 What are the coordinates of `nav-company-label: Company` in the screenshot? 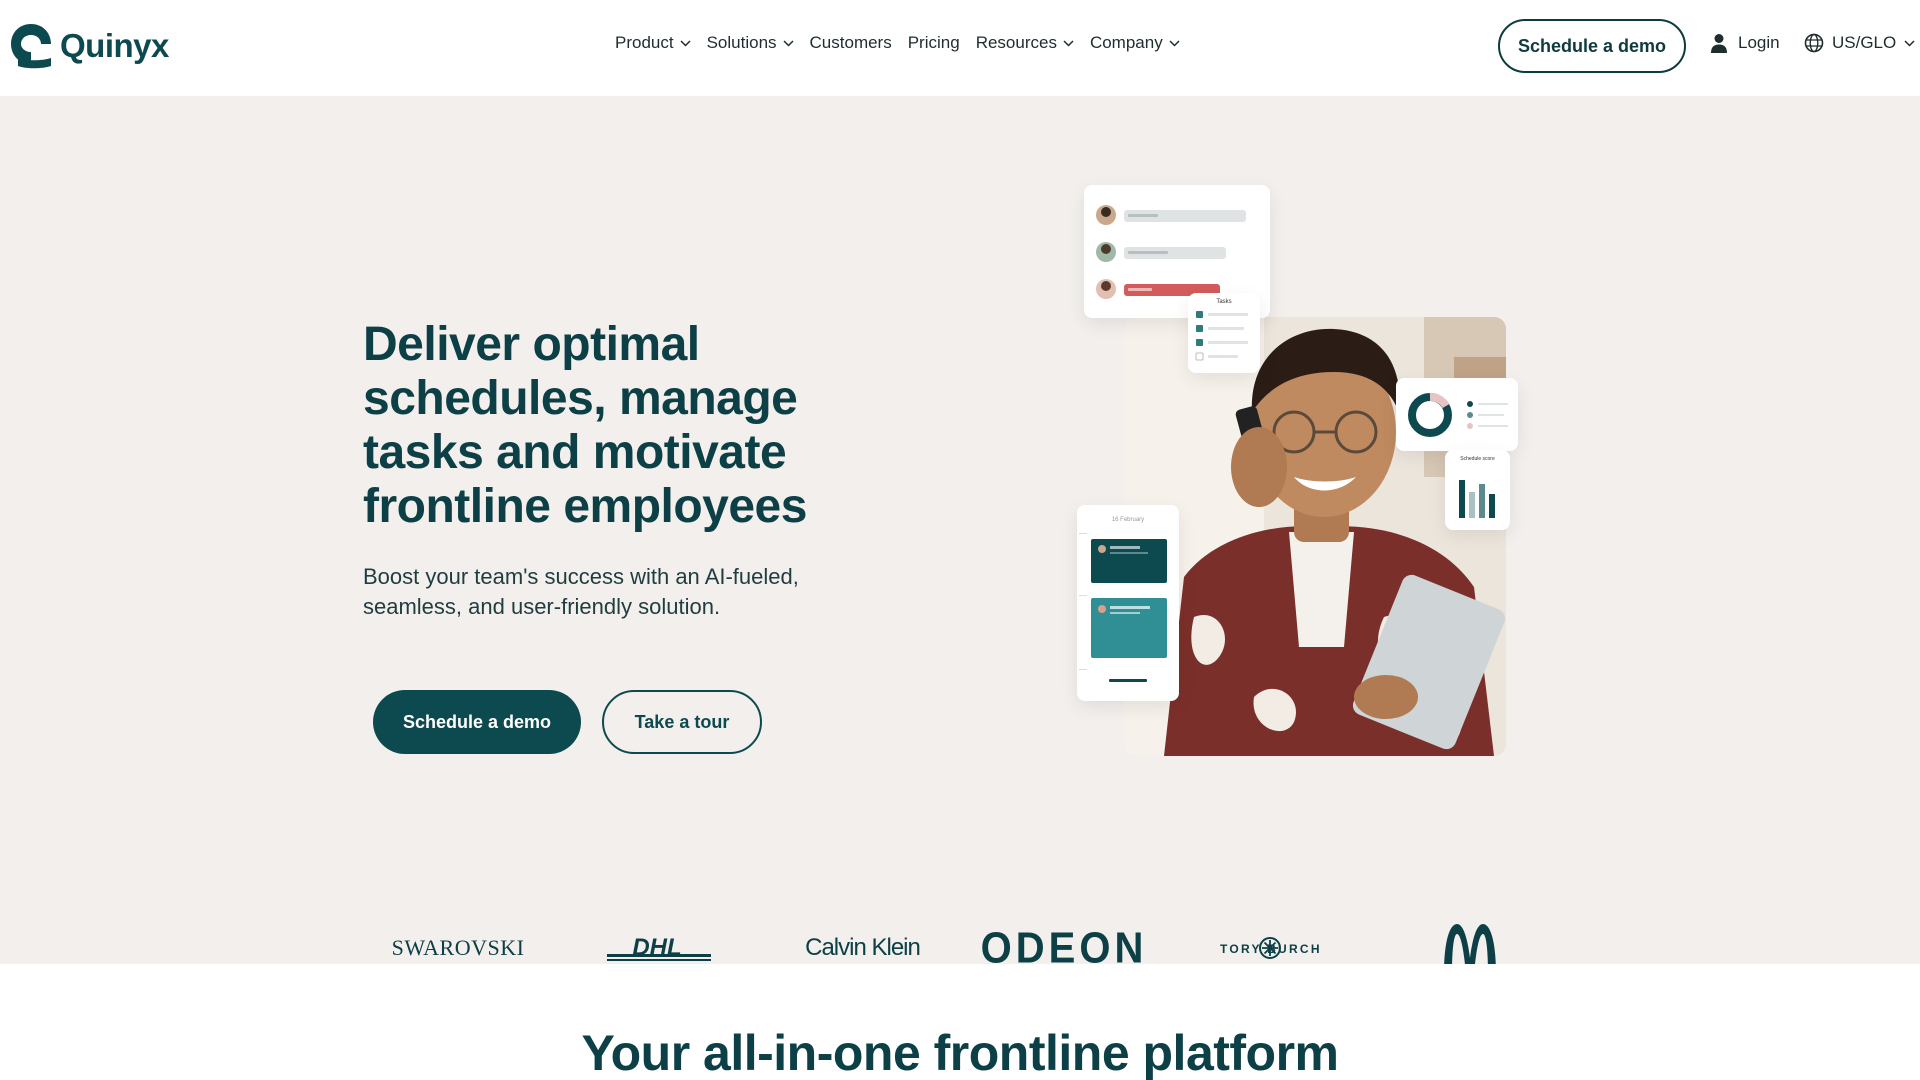 It's located at (1126, 42).